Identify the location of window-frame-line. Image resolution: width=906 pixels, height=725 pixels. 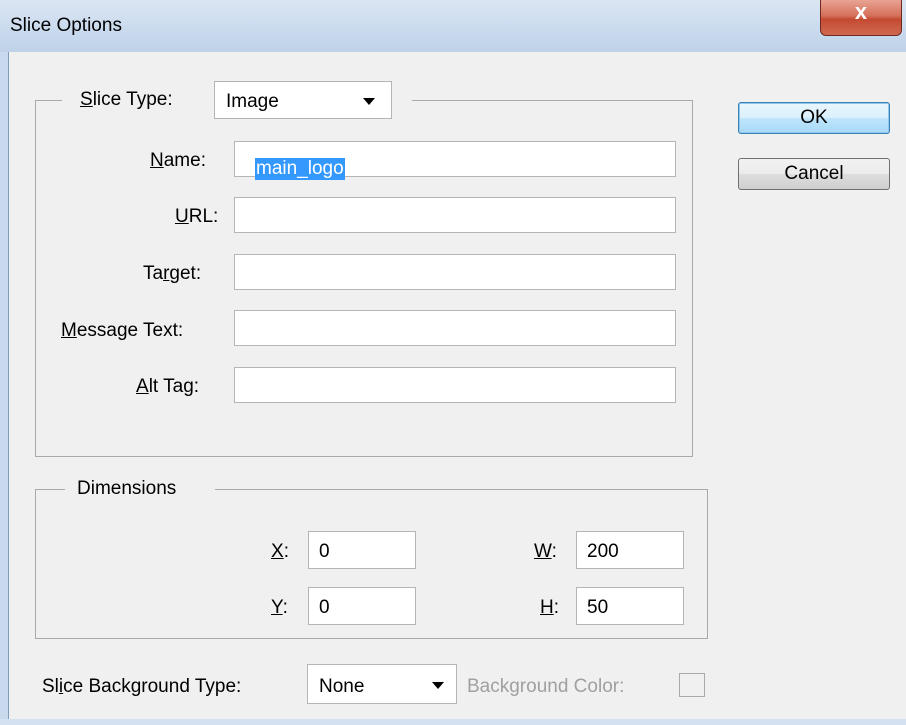
(8, 385).